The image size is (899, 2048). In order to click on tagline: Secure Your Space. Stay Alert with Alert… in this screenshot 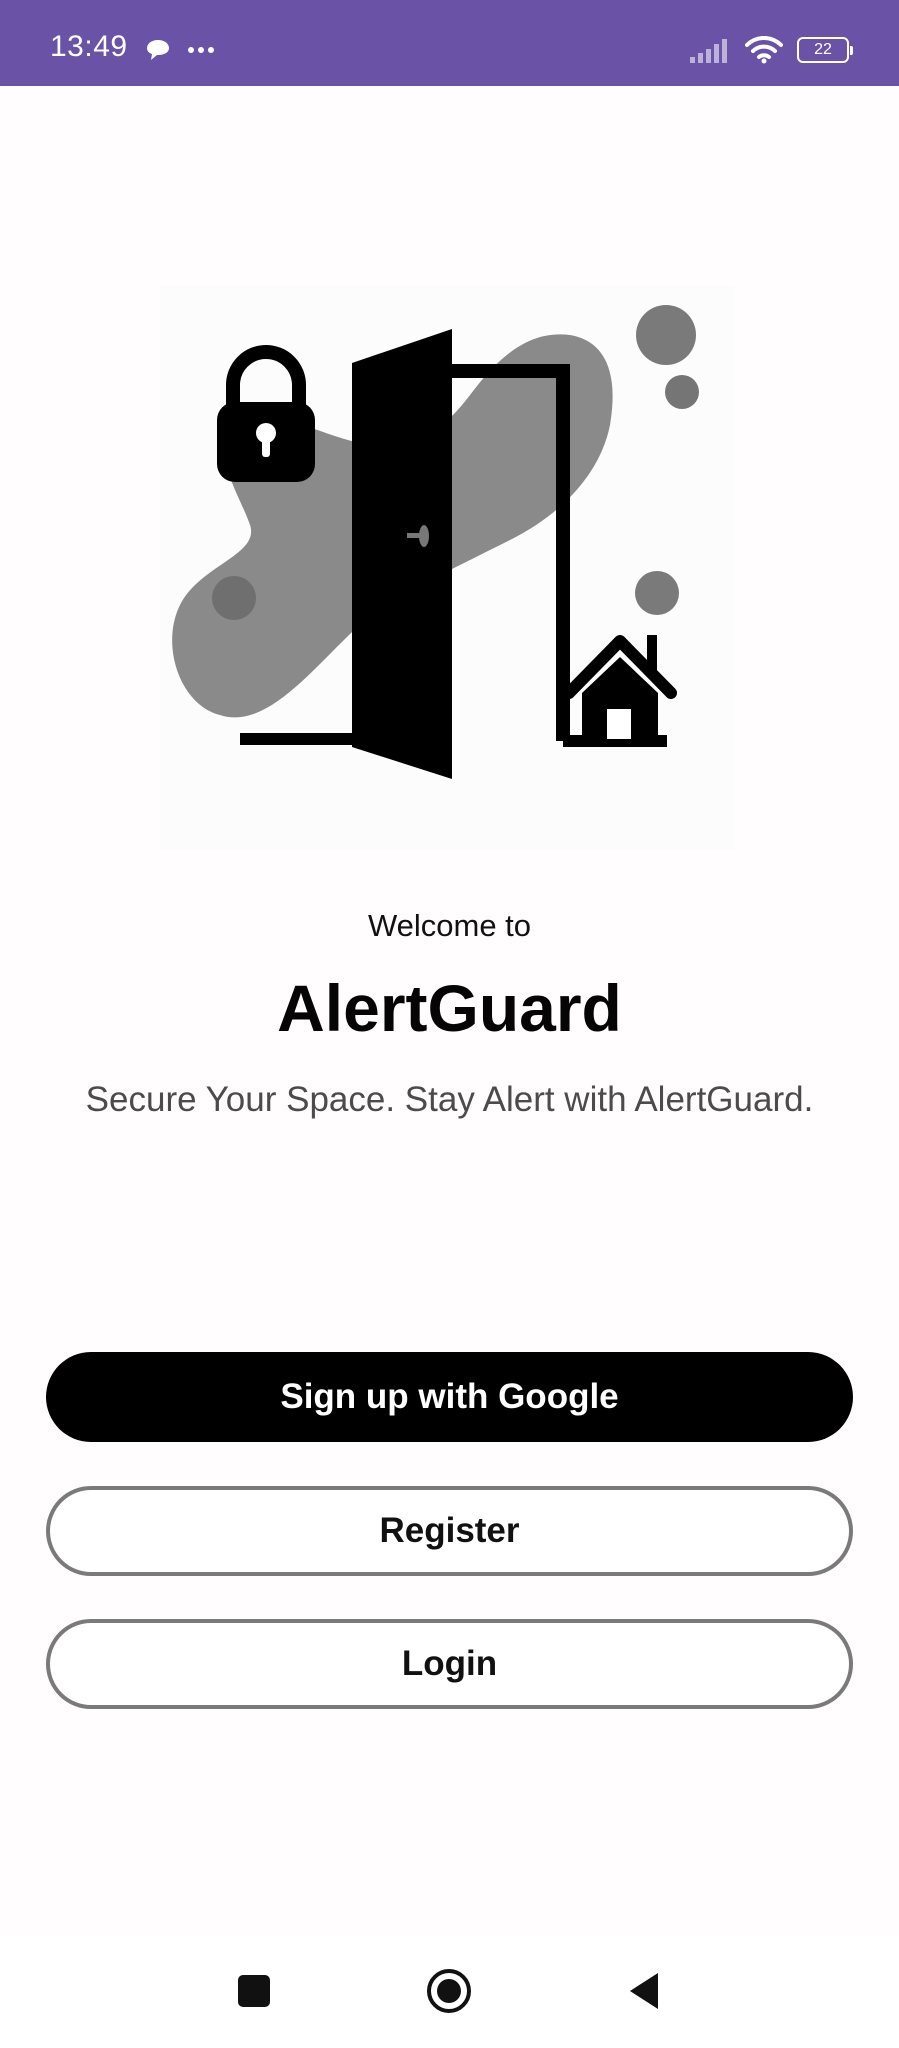, I will do `click(449, 1099)`.